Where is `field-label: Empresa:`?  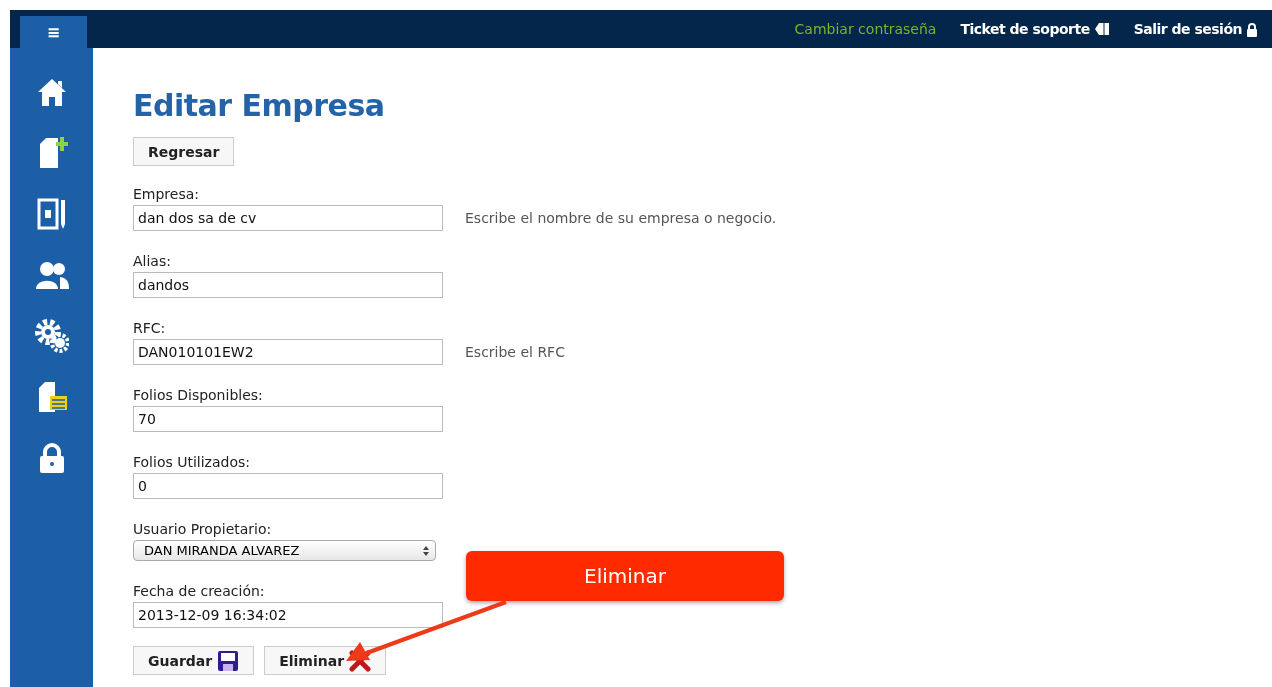
field-label: Empresa: is located at coordinates (167, 194).